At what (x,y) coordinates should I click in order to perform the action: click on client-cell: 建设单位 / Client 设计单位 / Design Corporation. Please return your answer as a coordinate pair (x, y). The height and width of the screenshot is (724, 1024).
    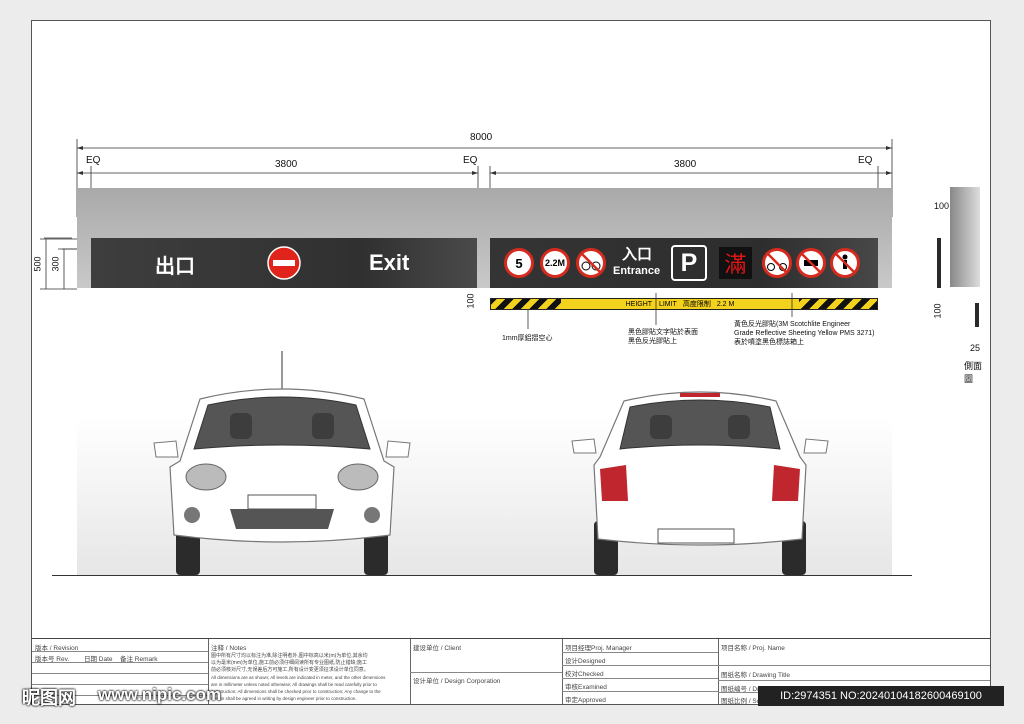
    Looking at the image, I should click on (486, 671).